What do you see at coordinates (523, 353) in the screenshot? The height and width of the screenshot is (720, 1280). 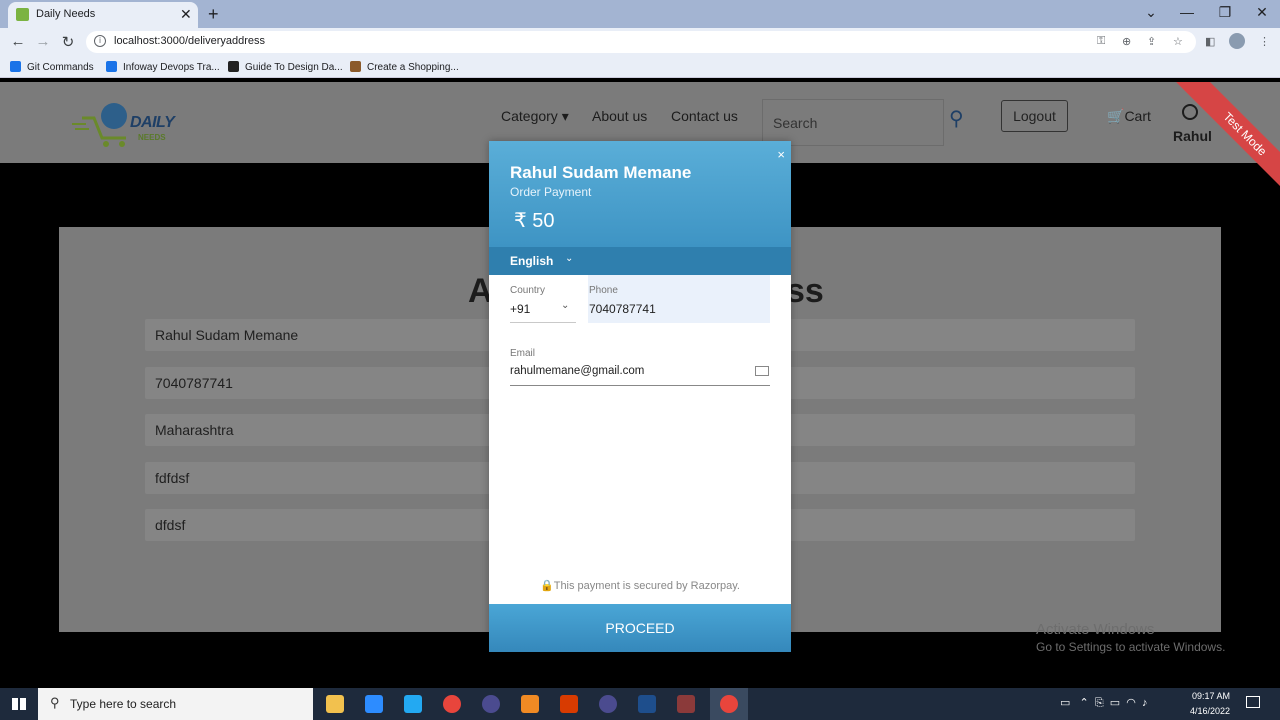 I see `email-label: Email` at bounding box center [523, 353].